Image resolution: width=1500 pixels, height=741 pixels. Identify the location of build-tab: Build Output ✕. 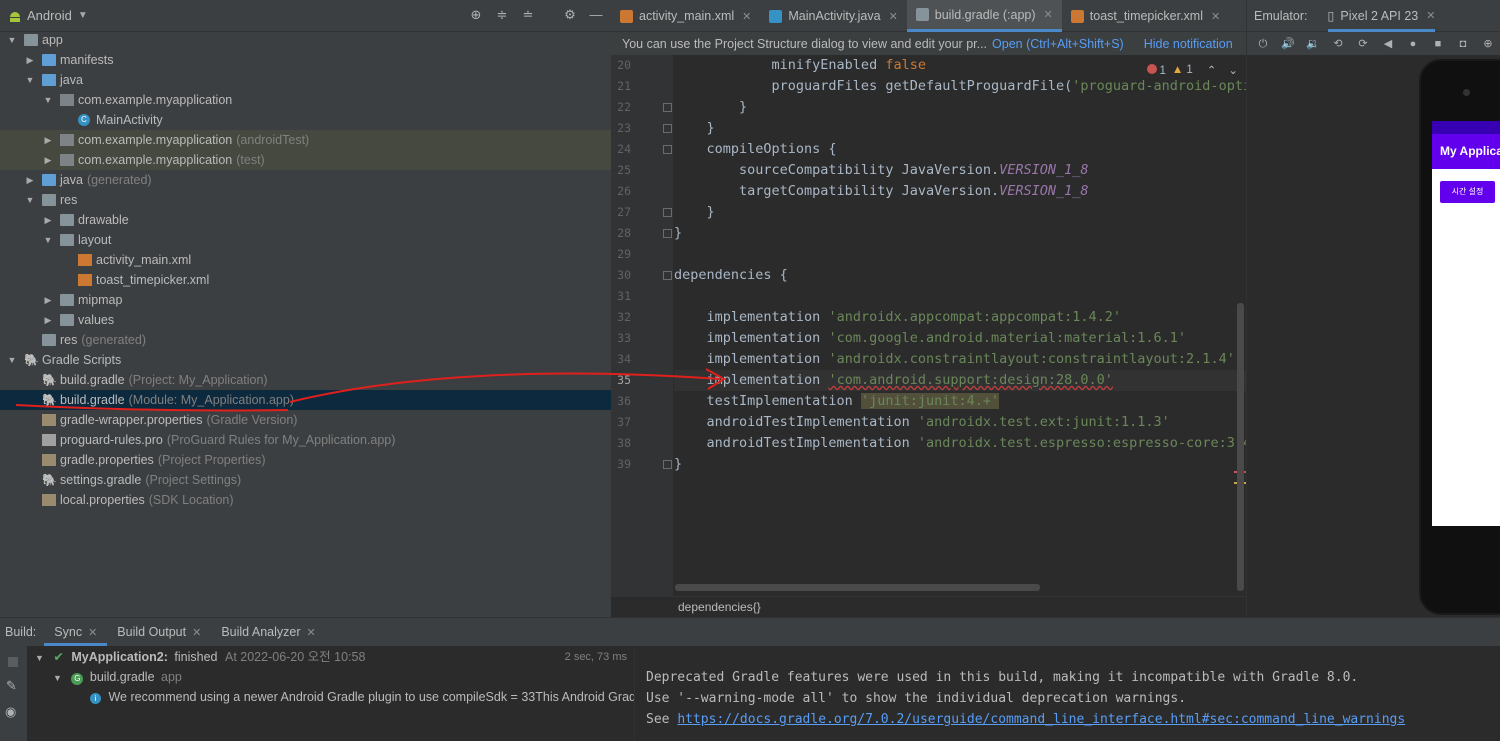
(159, 632).